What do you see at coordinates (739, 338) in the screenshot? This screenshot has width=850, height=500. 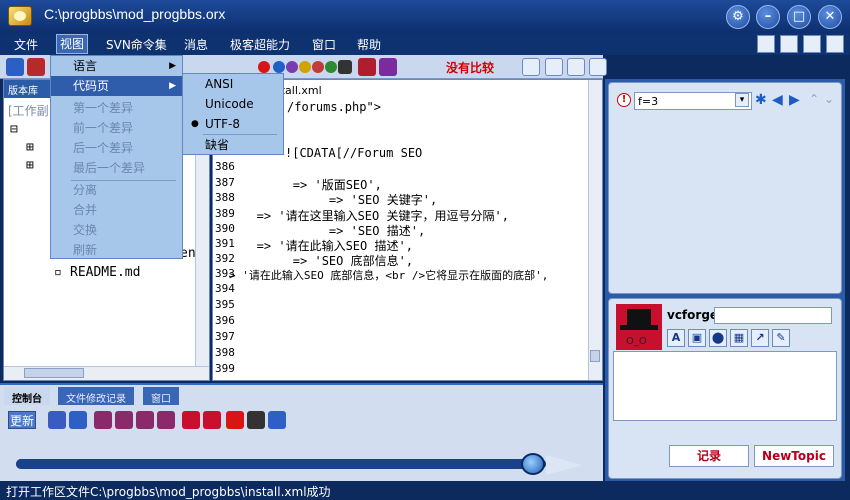 I see `format-icon: ▦` at bounding box center [739, 338].